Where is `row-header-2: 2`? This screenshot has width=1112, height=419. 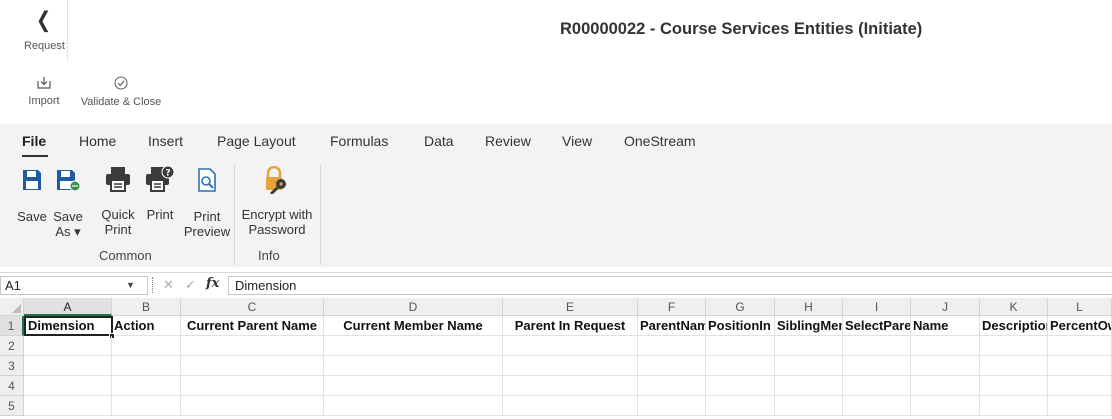
row-header-2: 2 is located at coordinates (12, 346).